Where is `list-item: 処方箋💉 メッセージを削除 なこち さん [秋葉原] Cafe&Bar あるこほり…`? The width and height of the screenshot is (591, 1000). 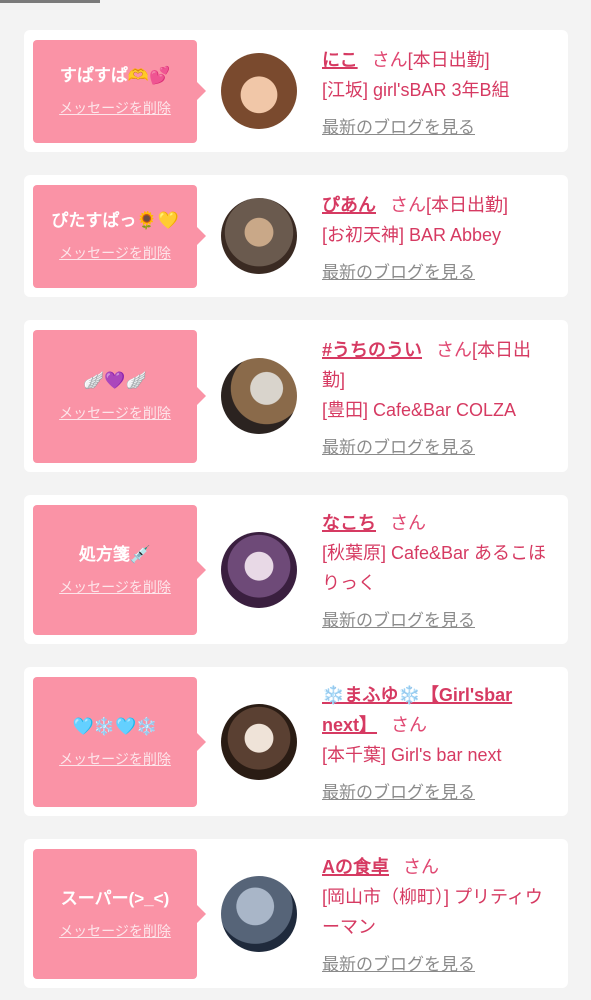 list-item: 処方箋💉 メッセージを削除 なこち さん [秋葉原] Cafe&Bar あるこほり… is located at coordinates (296, 569).